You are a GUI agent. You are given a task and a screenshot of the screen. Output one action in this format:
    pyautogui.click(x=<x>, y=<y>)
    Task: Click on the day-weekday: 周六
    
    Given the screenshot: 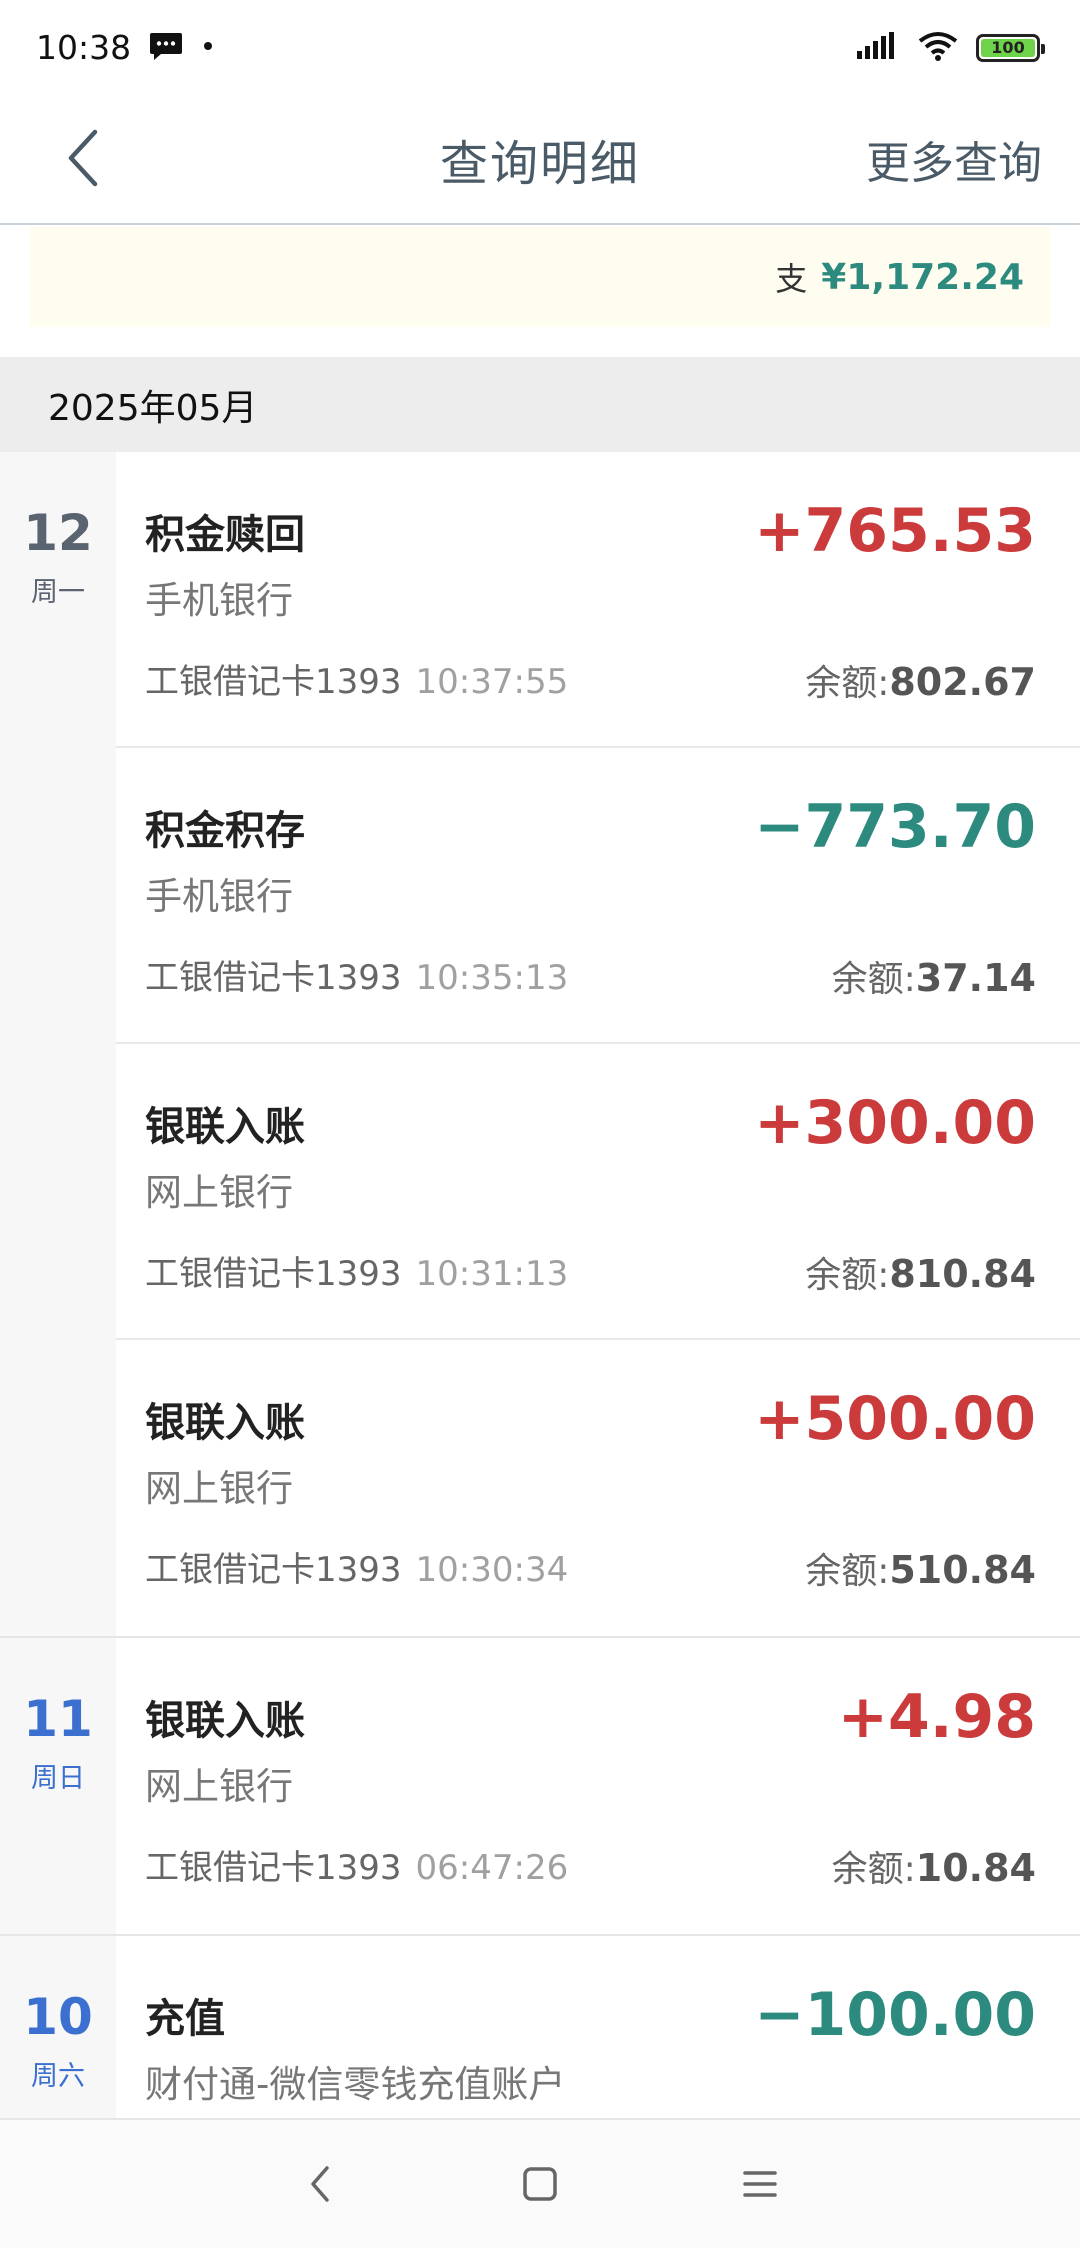 What is the action you would take?
    pyautogui.click(x=58, y=2076)
    